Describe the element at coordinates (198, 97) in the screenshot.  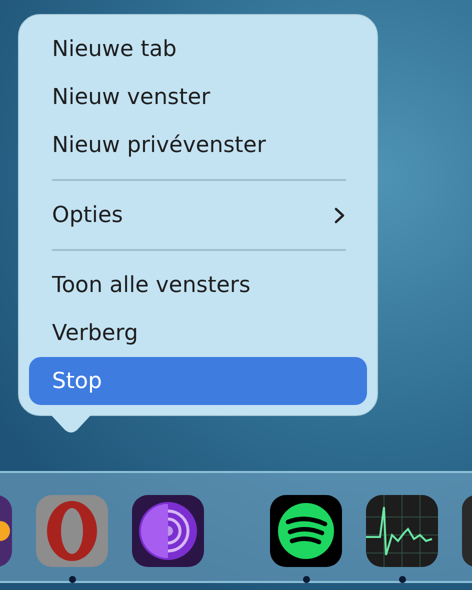
I see `menu-item: Nieuw venster` at that location.